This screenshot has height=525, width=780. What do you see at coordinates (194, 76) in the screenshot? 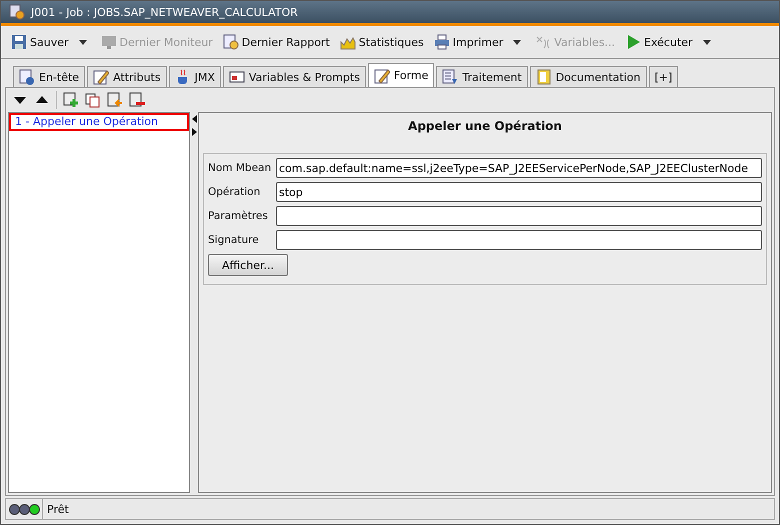
I see `tab: JMX` at bounding box center [194, 76].